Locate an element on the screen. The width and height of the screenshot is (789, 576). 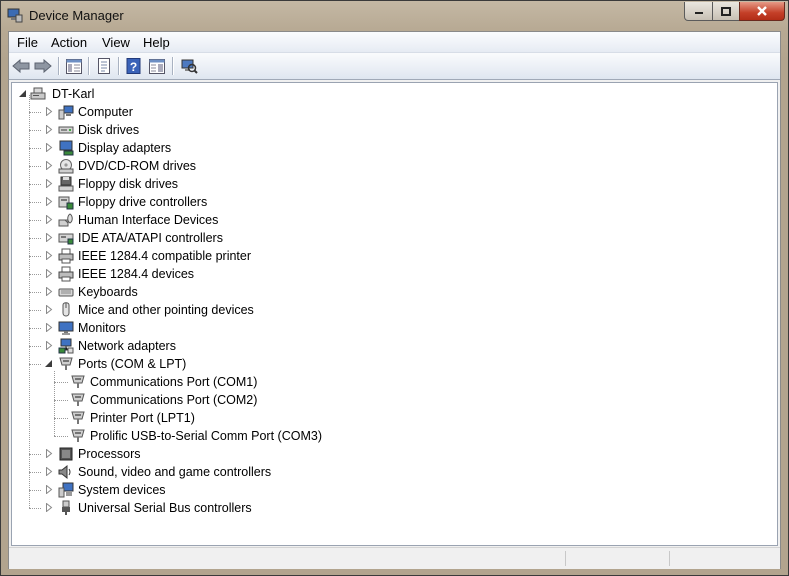
ide-controller-icon is located at coordinates (66, 239).